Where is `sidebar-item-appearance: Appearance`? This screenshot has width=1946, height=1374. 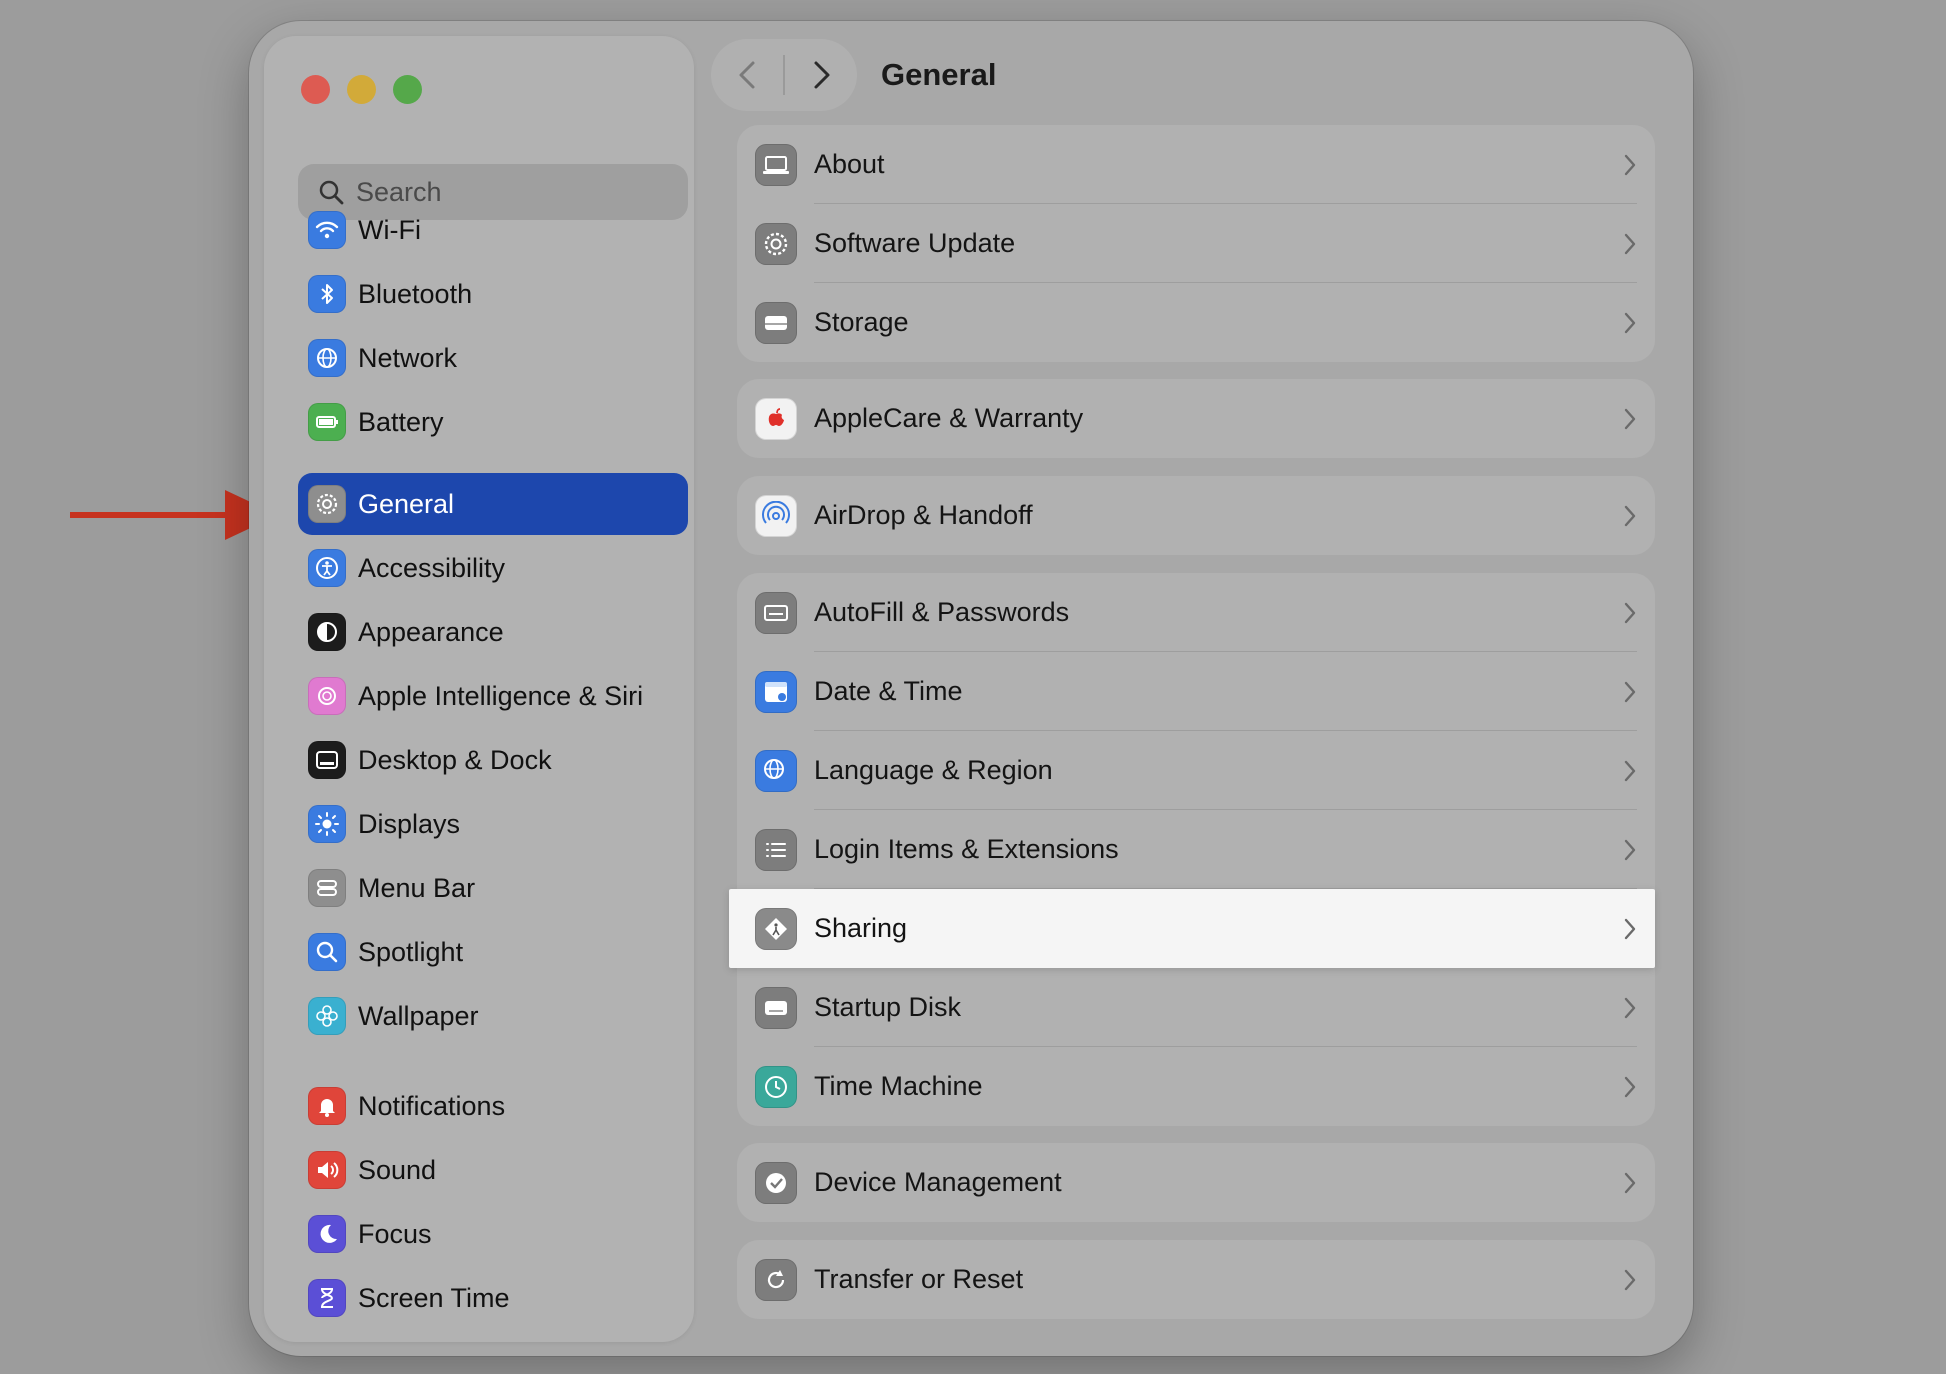 sidebar-item-appearance: Appearance is located at coordinates (493, 632).